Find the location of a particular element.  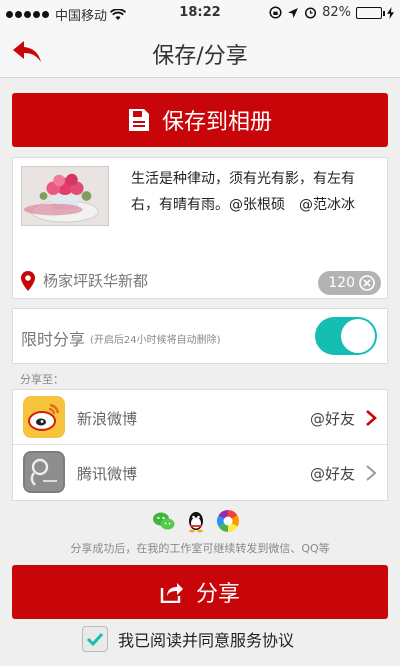

nav-bar: 保存/分享 is located at coordinates (200, 52).